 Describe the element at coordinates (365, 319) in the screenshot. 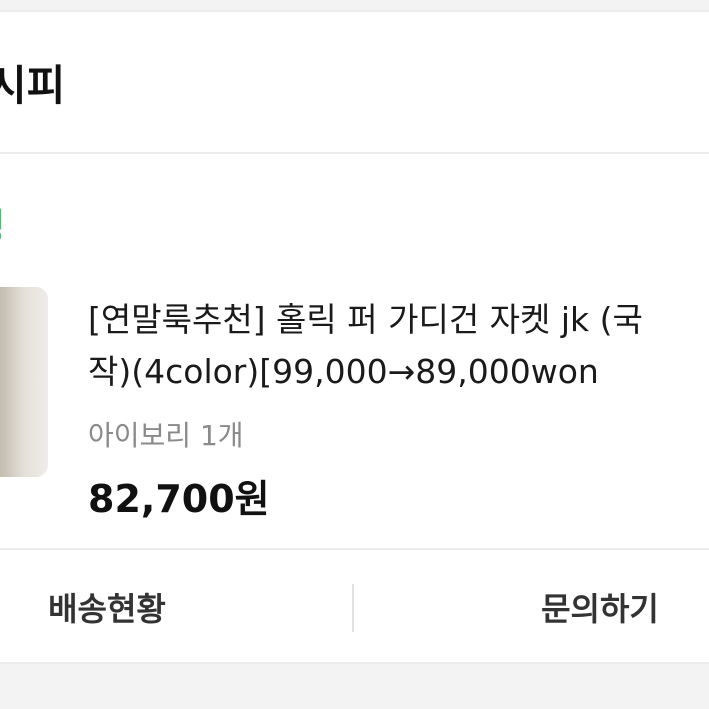

I see `product-title-line-1: [연말룩추천] 홀릭 퍼 가디건 자켓 jk (국` at that location.